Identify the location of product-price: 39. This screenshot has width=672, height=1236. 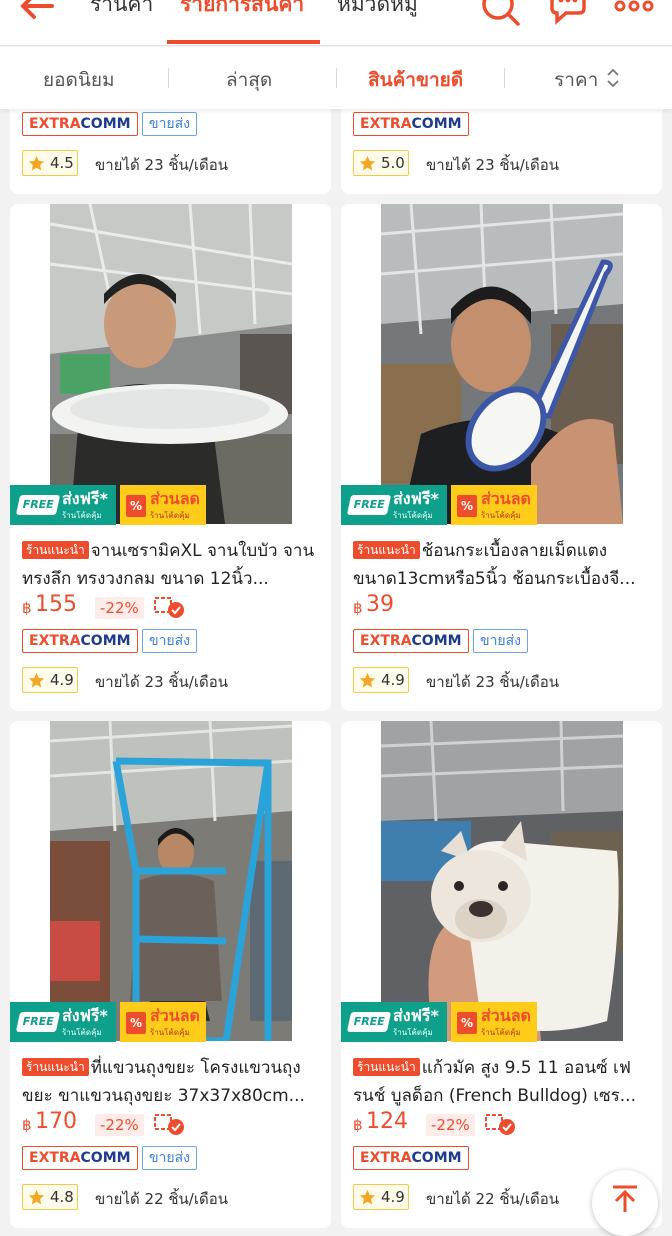
(380, 604).